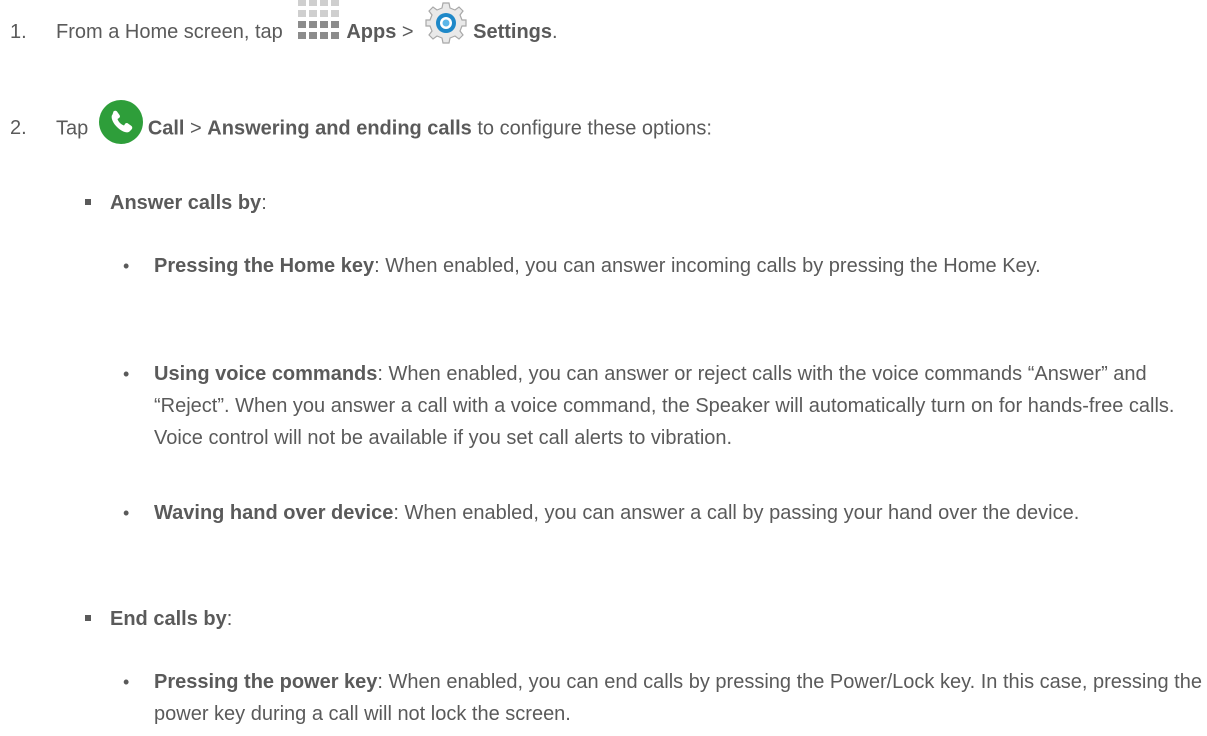 This screenshot has height=736, width=1207. What do you see at coordinates (555, 32) in the screenshot?
I see `step-text-end: .` at bounding box center [555, 32].